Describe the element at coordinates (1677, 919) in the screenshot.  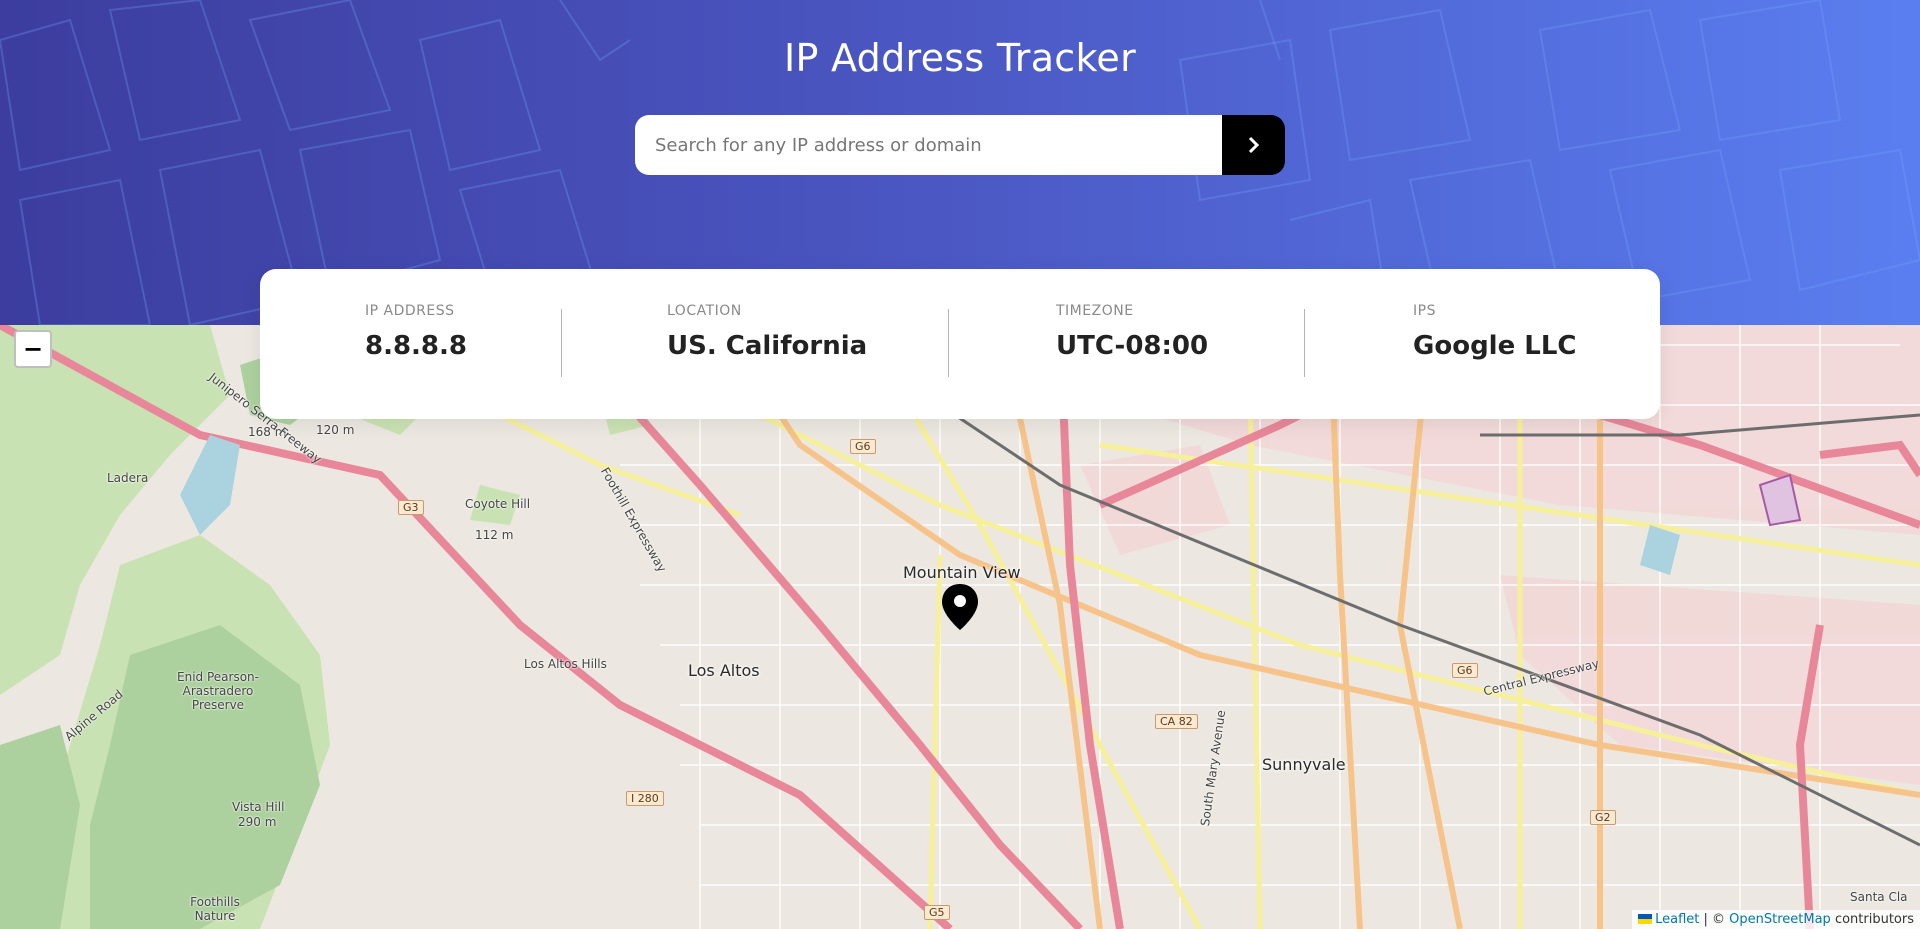
I see `leaflet-link: Leaflet` at that location.